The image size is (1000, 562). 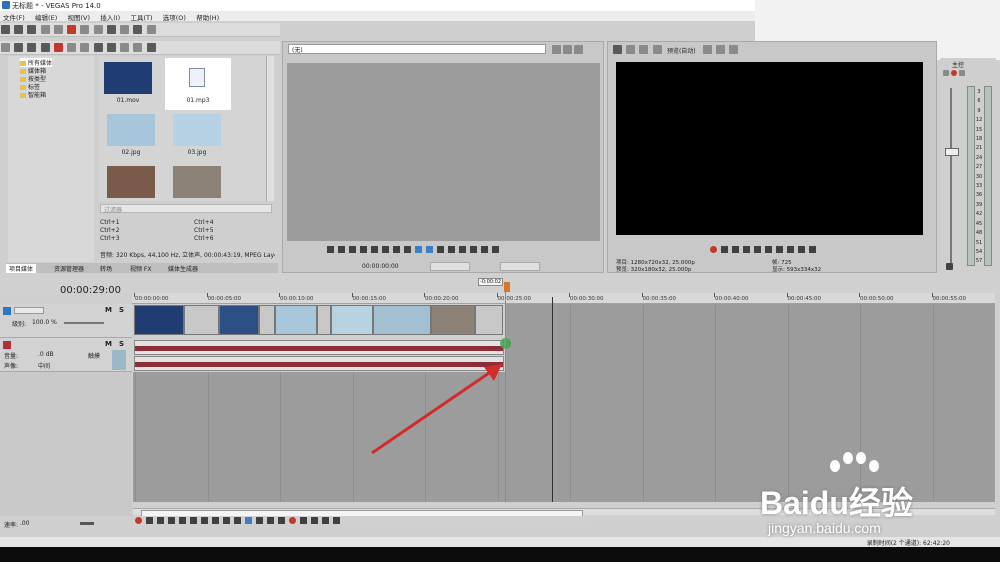 What do you see at coordinates (151, 29) in the screenshot?
I see `help-icon` at bounding box center [151, 29].